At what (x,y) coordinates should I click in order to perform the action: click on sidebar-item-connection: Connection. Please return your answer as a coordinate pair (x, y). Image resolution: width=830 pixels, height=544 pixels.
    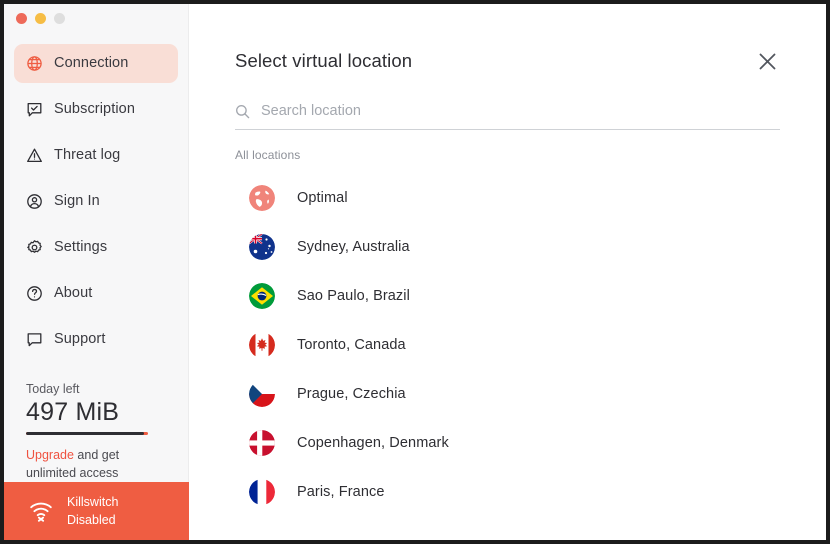
    Looking at the image, I should click on (96, 63).